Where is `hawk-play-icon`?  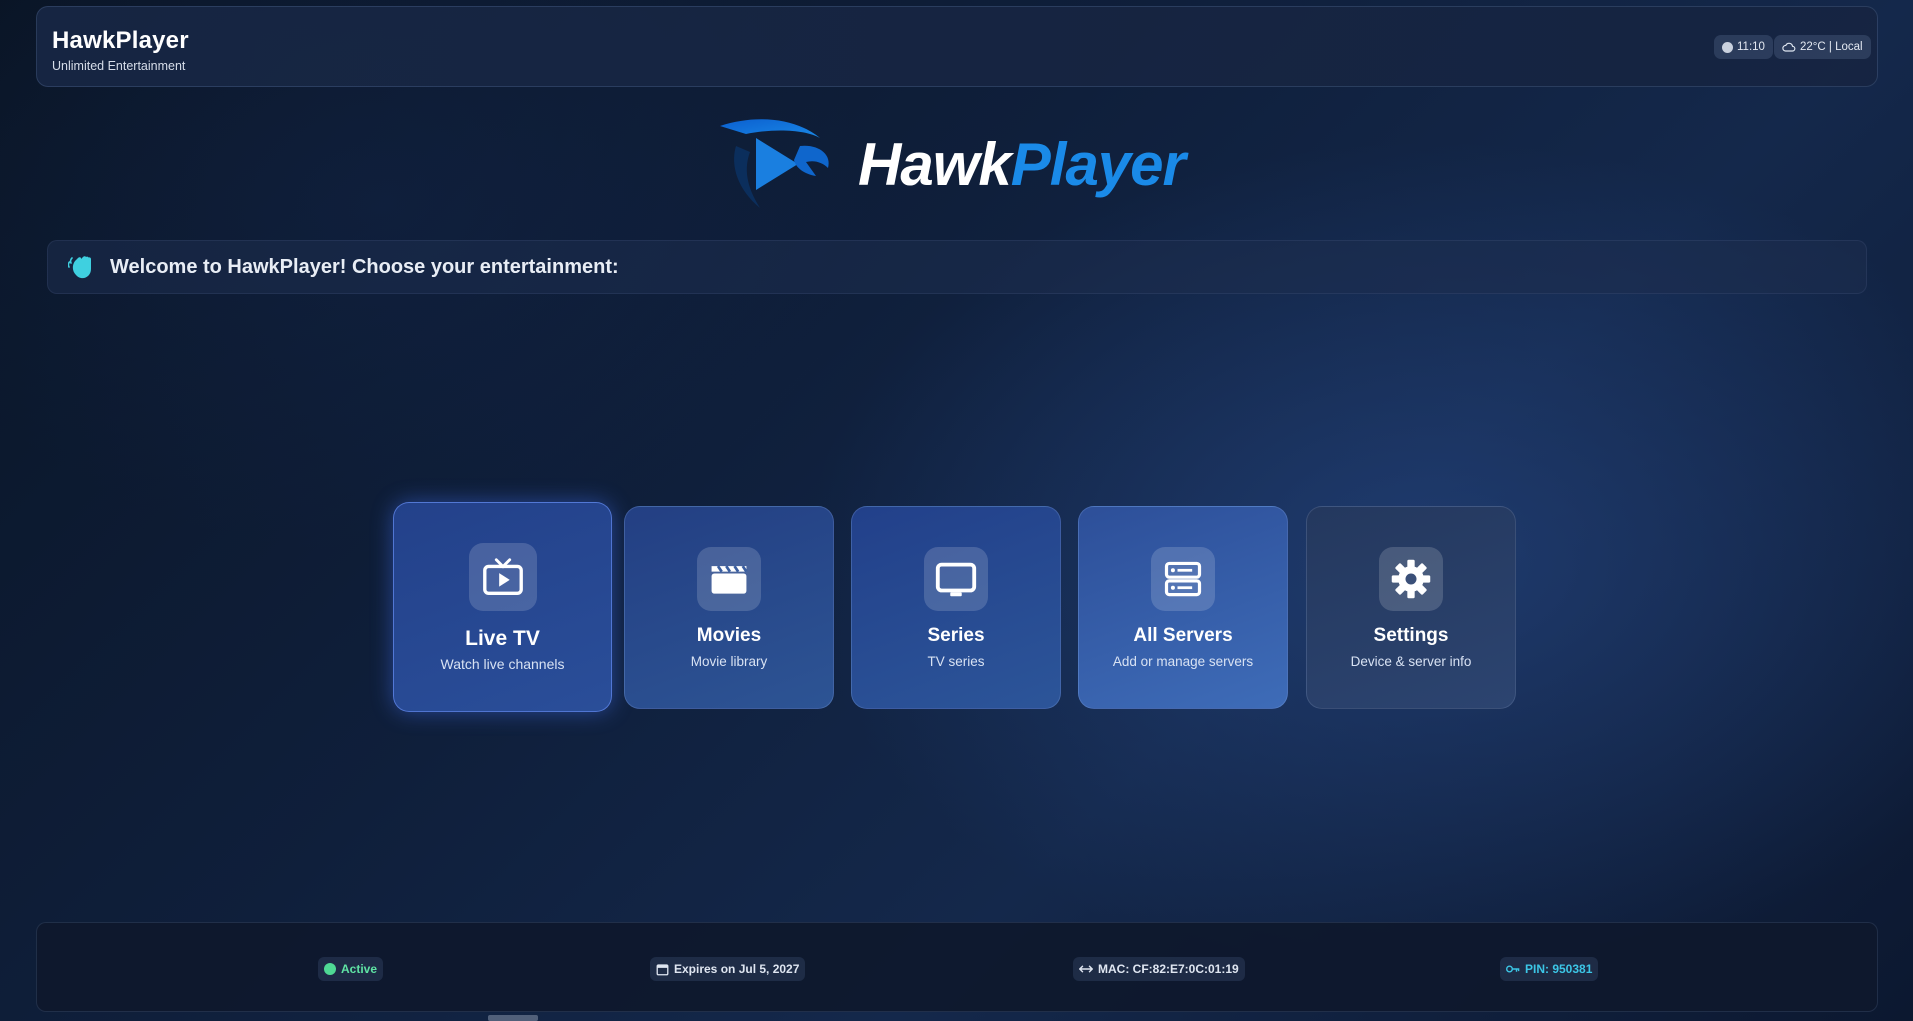 hawk-play-icon is located at coordinates (774, 163).